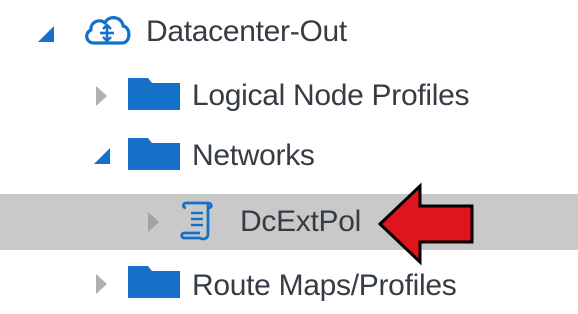 This screenshot has height=314, width=578. Describe the element at coordinates (324, 285) in the screenshot. I see `tree-node-label: Route Maps/Profiles` at that location.